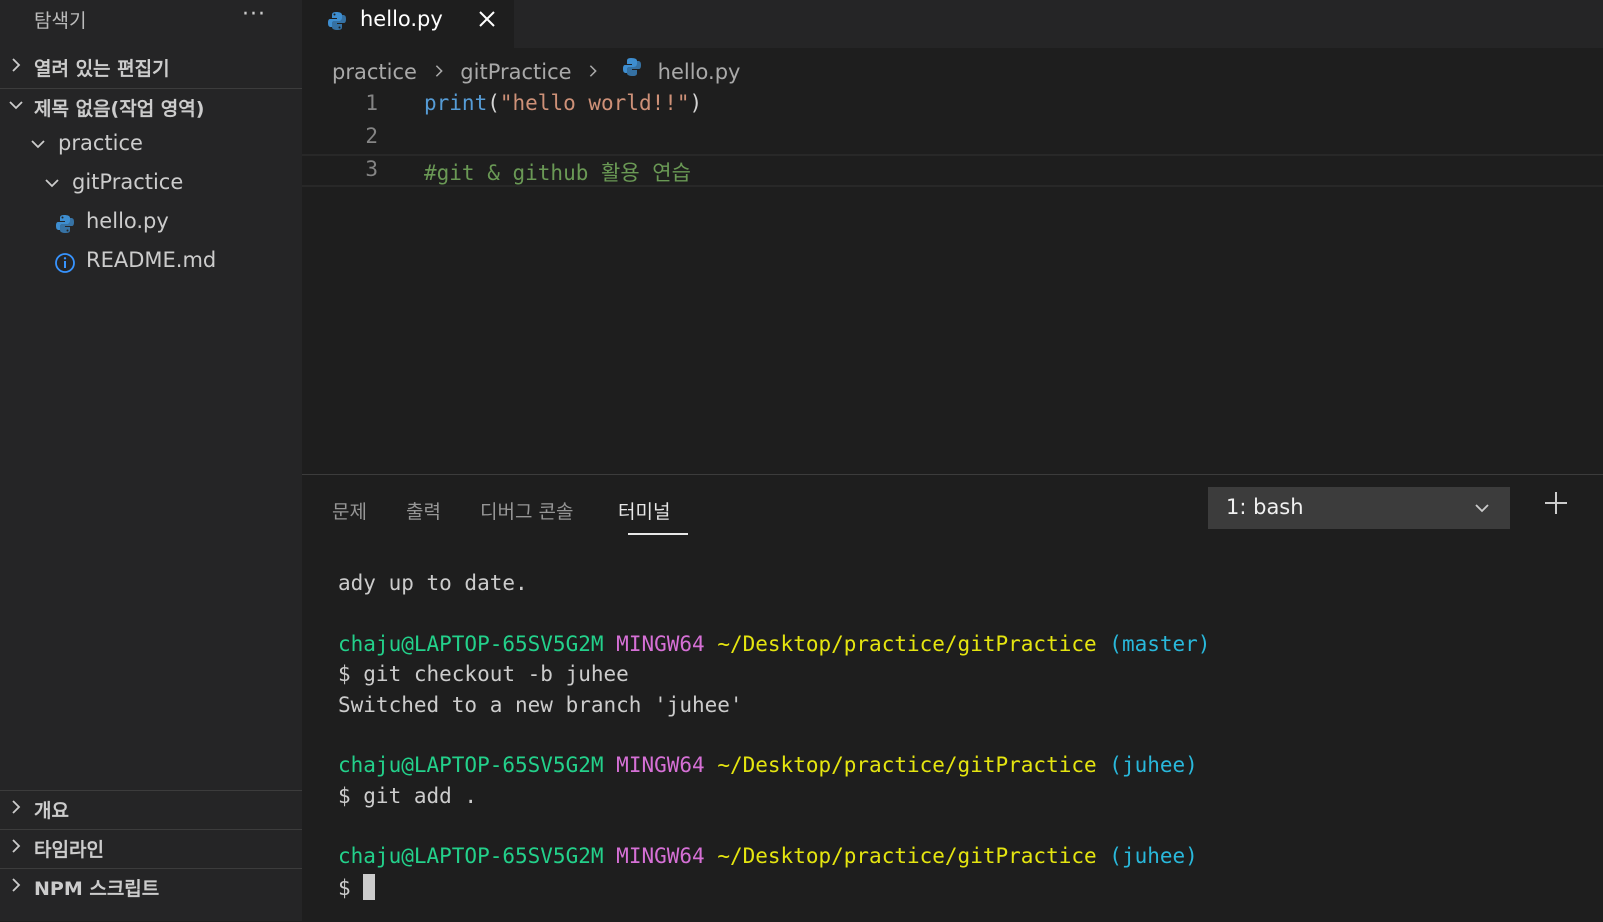 This screenshot has height=922, width=1603. I want to click on terminal-input-line: $, so click(357, 889).